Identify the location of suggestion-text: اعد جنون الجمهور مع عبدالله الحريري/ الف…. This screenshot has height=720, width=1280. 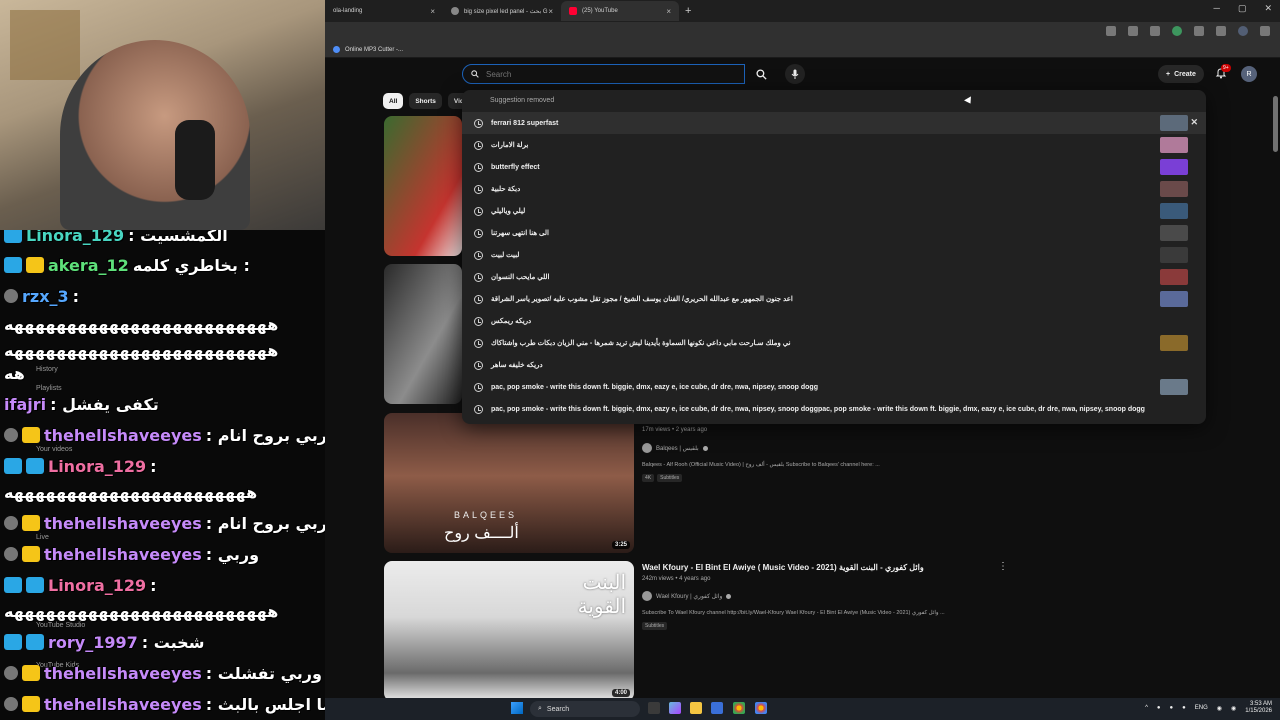
(642, 299).